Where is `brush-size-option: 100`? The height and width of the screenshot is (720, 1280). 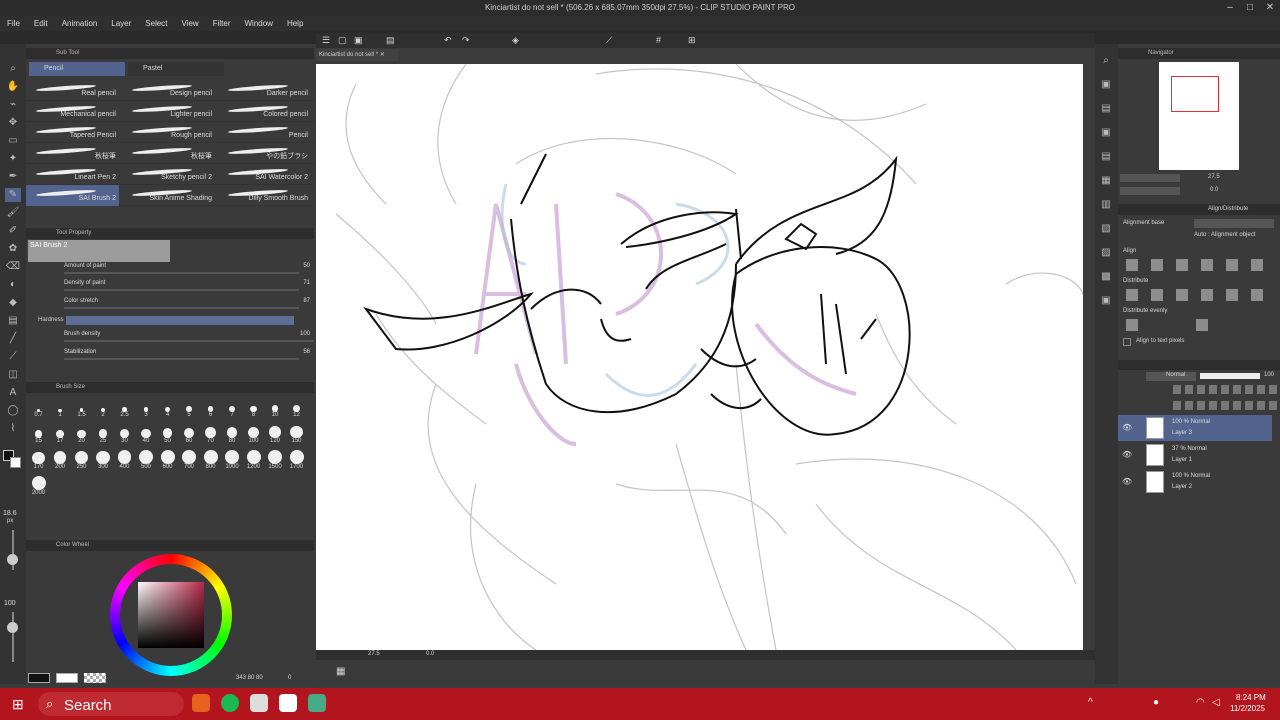 brush-size-option: 100 is located at coordinates (253, 434).